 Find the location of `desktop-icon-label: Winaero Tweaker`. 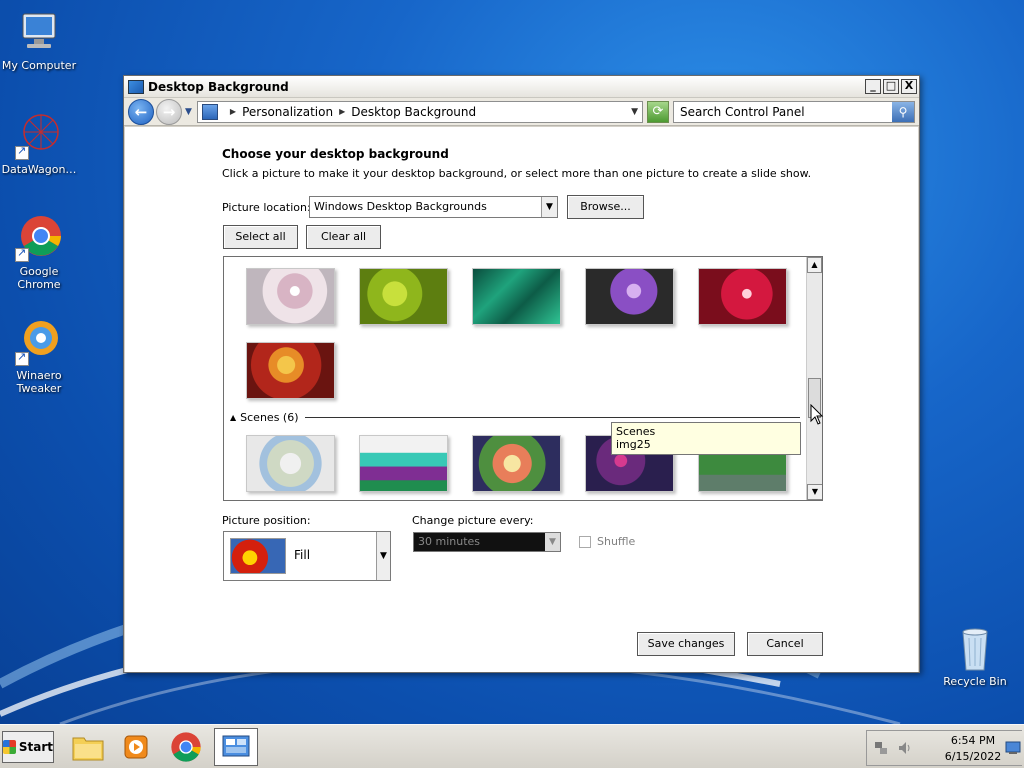

desktop-icon-label: Winaero Tweaker is located at coordinates (39, 382).